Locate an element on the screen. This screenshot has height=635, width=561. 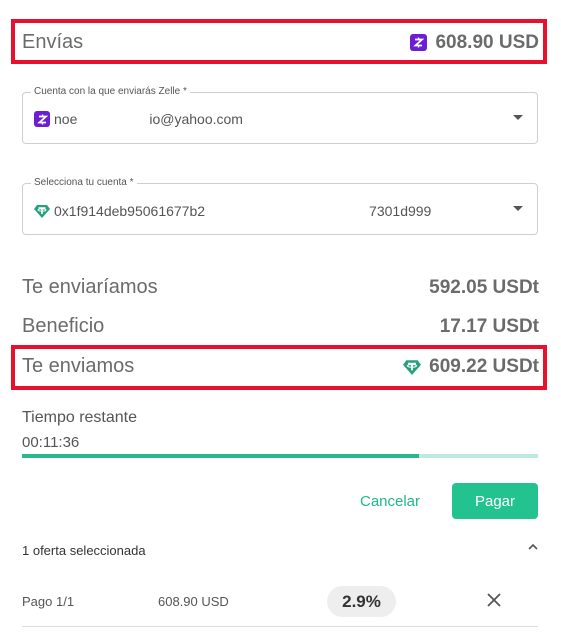
timer-label: Tiempo restante is located at coordinates (80, 417).